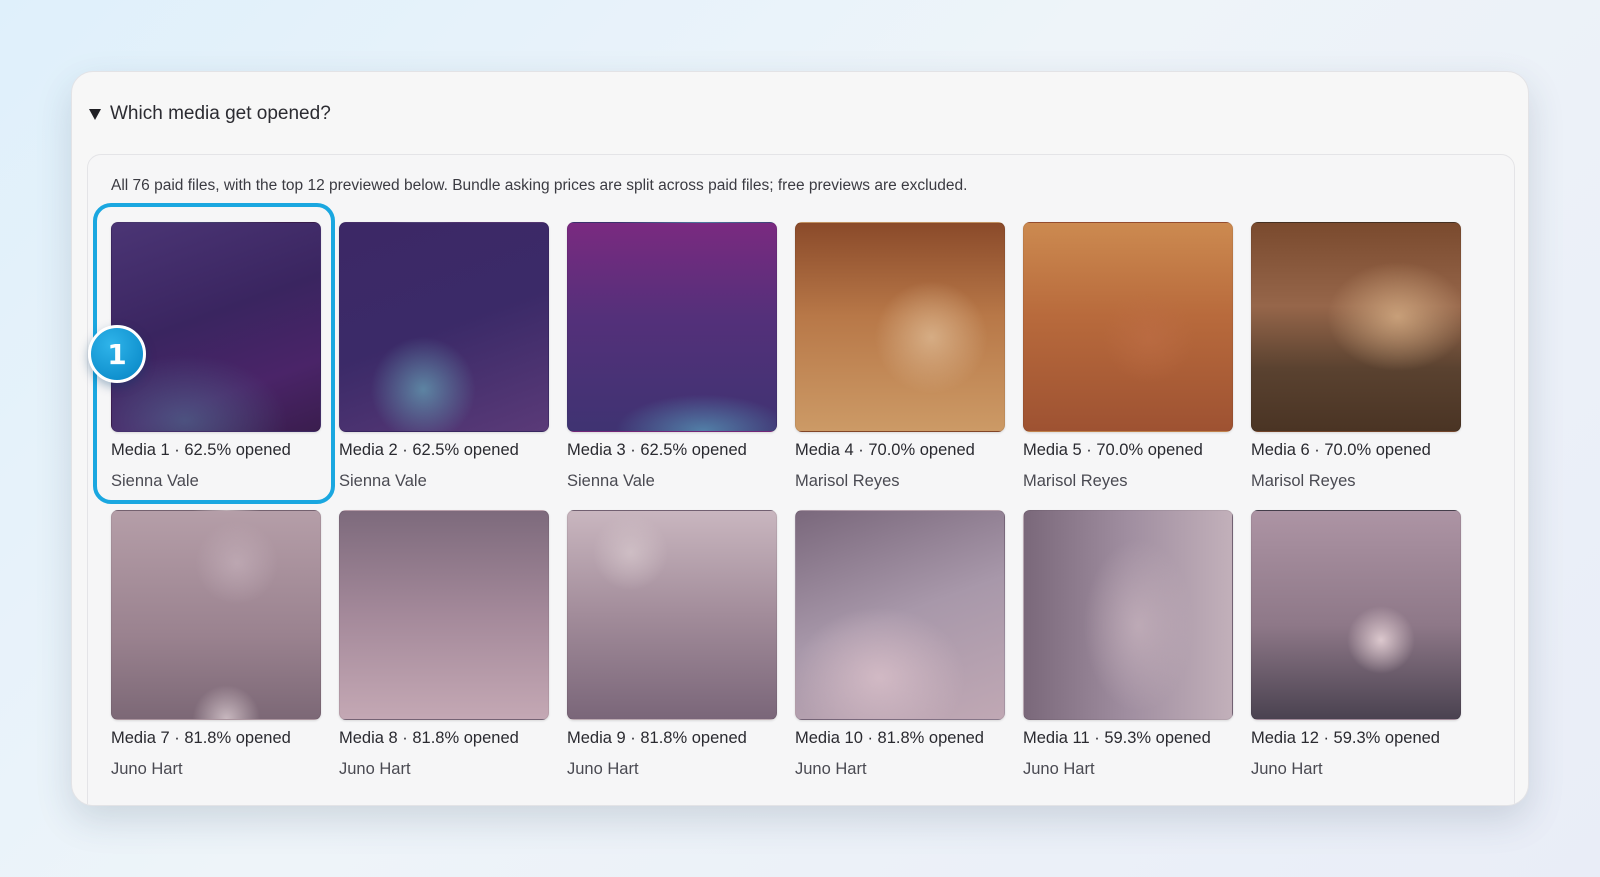 The image size is (1600, 877). I want to click on media-caption: Media 9 · 81.8% opened, so click(657, 738).